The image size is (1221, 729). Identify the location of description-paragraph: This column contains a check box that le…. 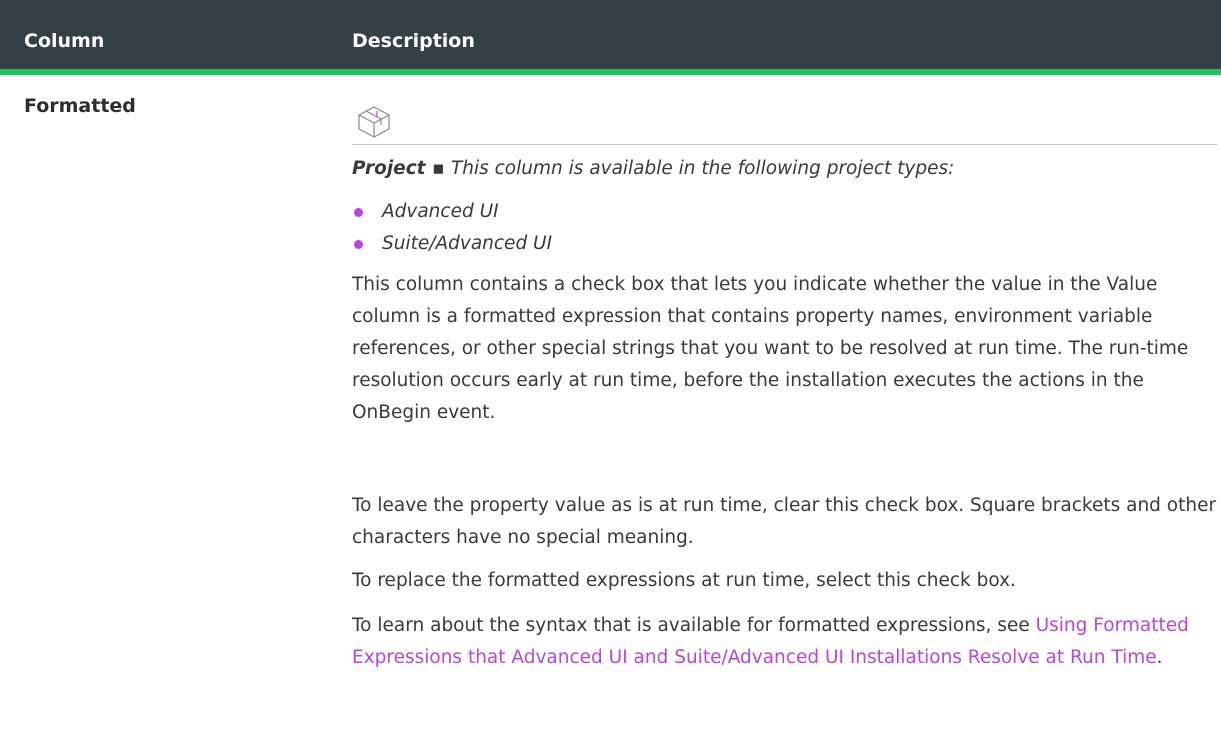
(770, 348).